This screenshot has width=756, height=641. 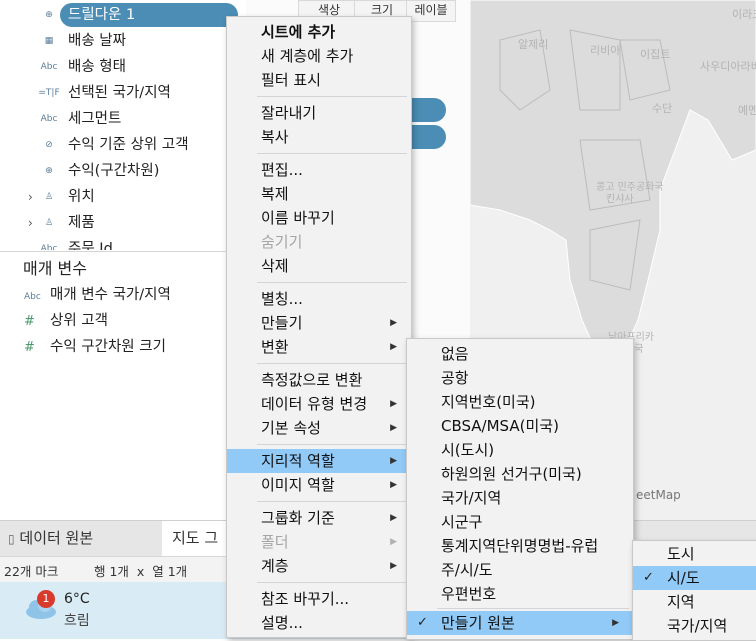 I want to click on menu-item-label: 데이터 유형 변경, so click(x=314, y=404).